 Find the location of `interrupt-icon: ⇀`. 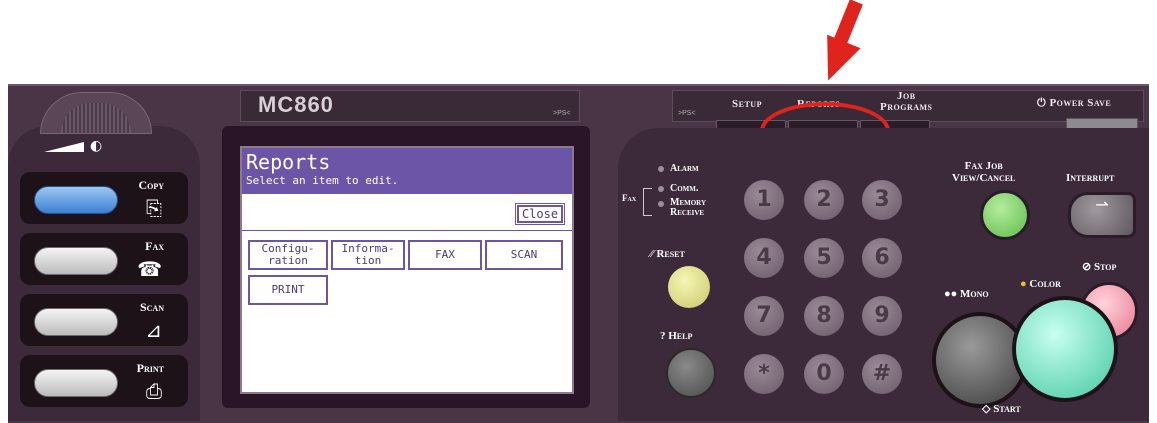

interrupt-icon: ⇀ is located at coordinates (1102, 204).